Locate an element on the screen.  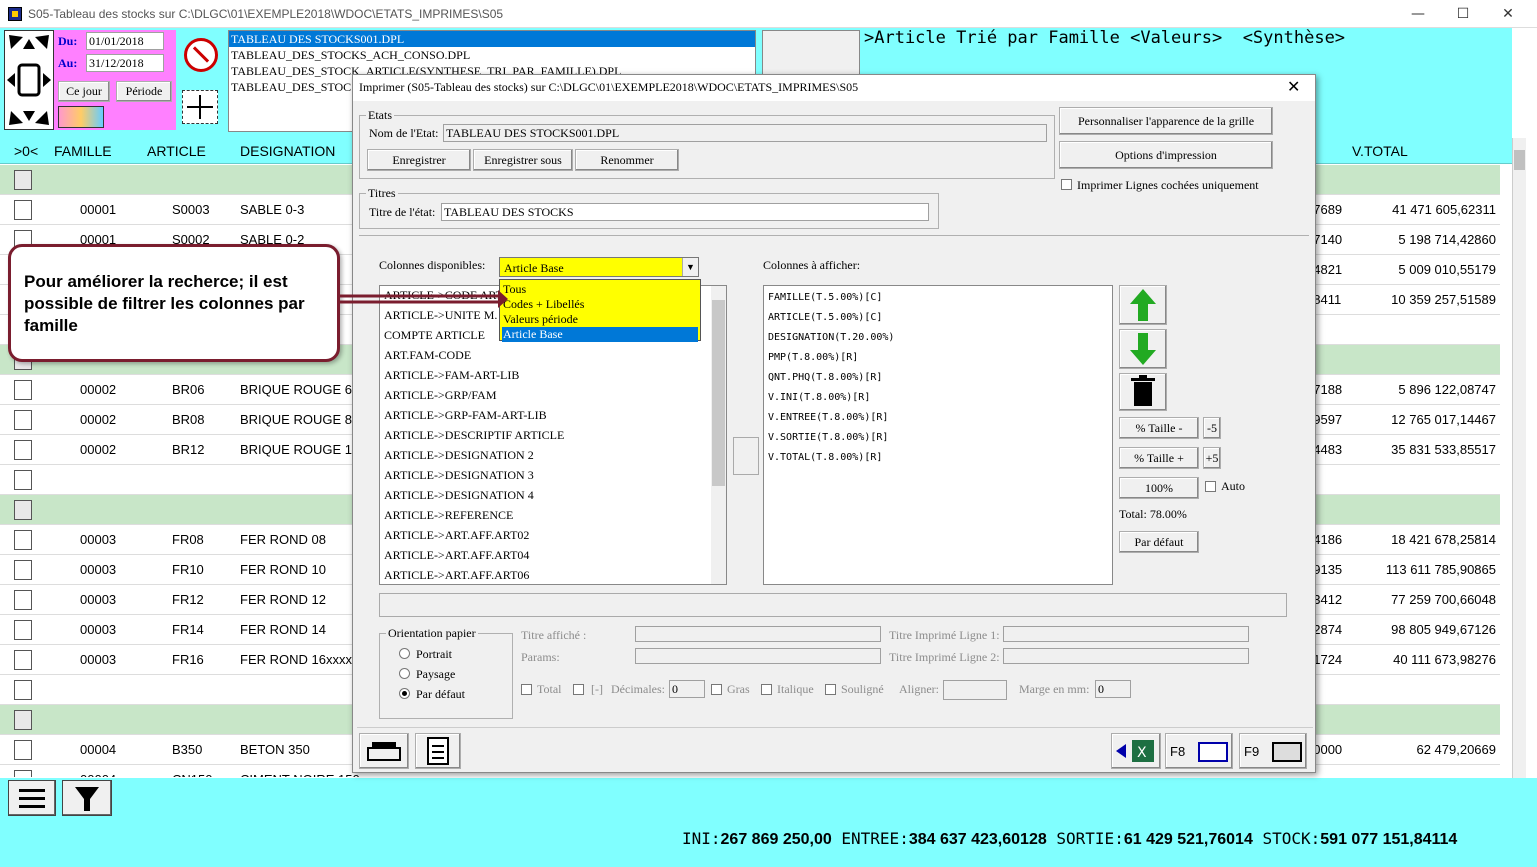
available-column-item: ARTICLE->ART.AFF.ART02 is located at coordinates (456, 535).